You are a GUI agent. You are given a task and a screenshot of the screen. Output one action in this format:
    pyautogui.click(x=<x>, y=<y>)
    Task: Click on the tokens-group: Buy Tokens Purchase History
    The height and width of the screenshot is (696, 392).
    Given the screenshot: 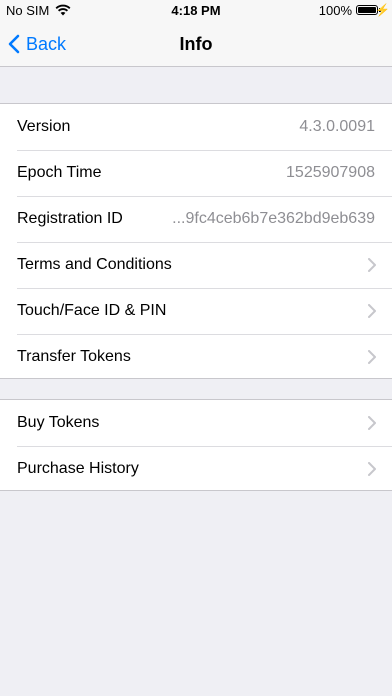 What is the action you would take?
    pyautogui.click(x=196, y=445)
    